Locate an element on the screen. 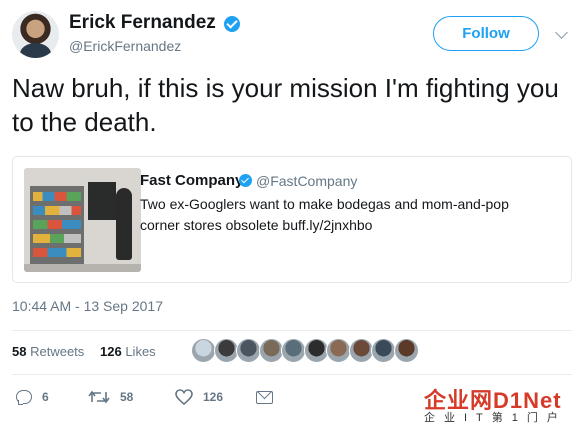 This screenshot has height=425, width=582. watermark: 企业网D1Net 企业IT第1门户 is located at coordinates (503, 404).